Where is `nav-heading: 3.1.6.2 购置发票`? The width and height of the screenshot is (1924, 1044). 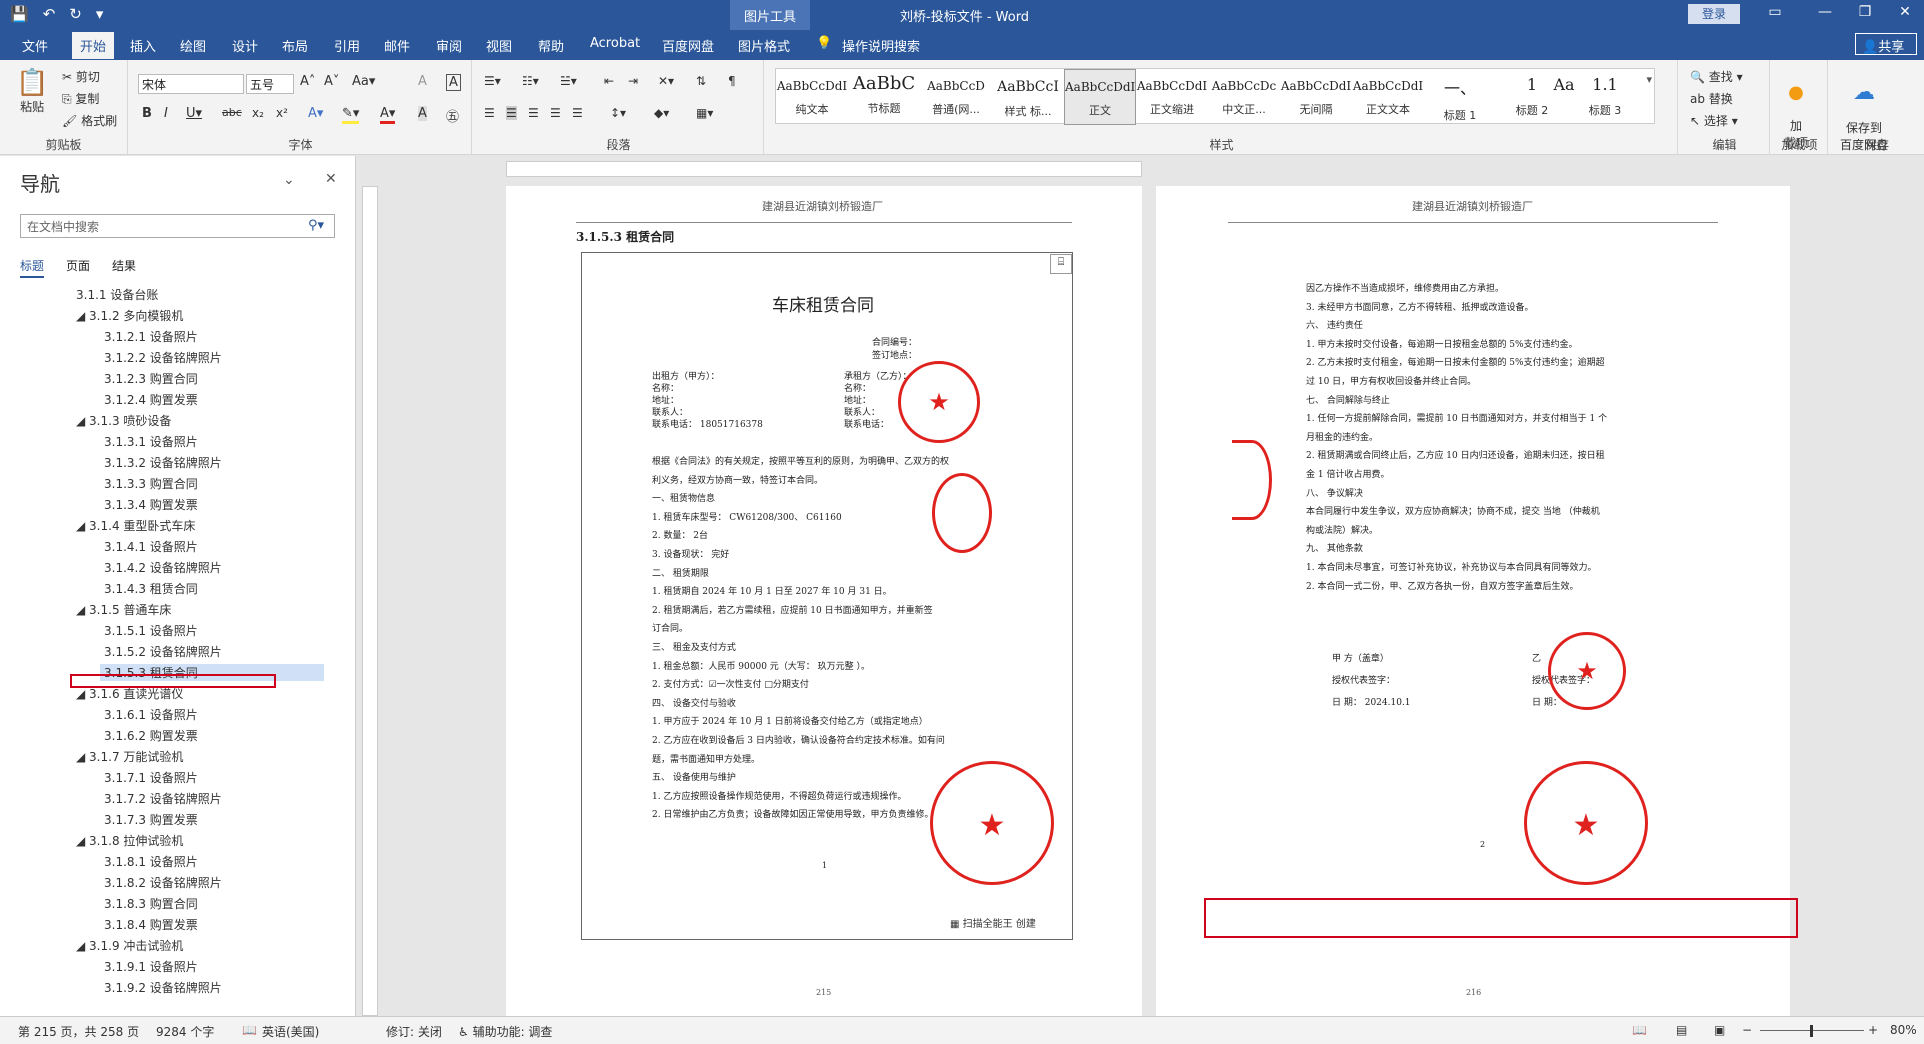 nav-heading: 3.1.6.2 购置发票 is located at coordinates (151, 735).